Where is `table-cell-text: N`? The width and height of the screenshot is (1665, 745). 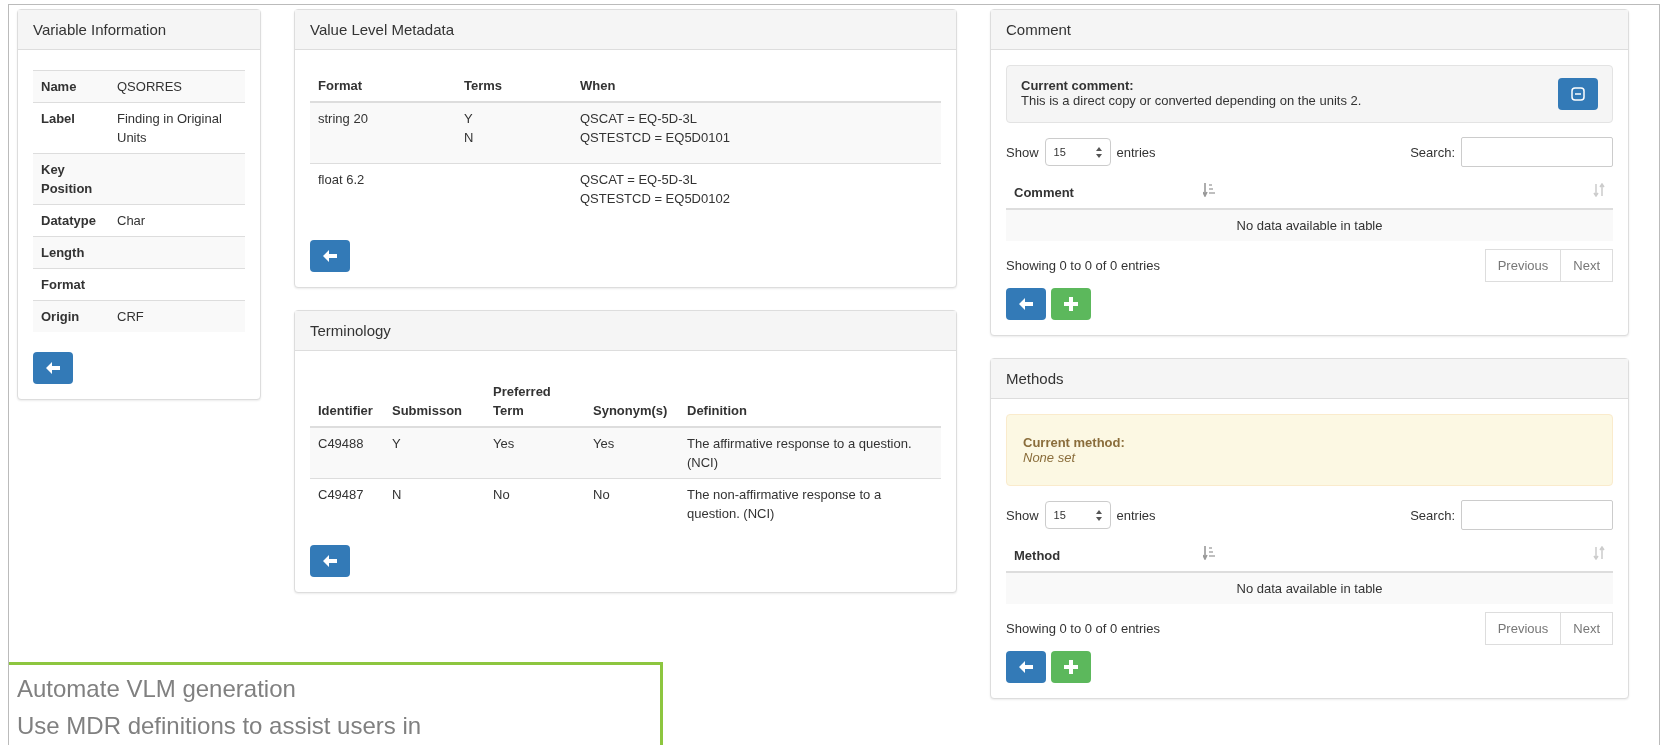
table-cell-text: N is located at coordinates (469, 138).